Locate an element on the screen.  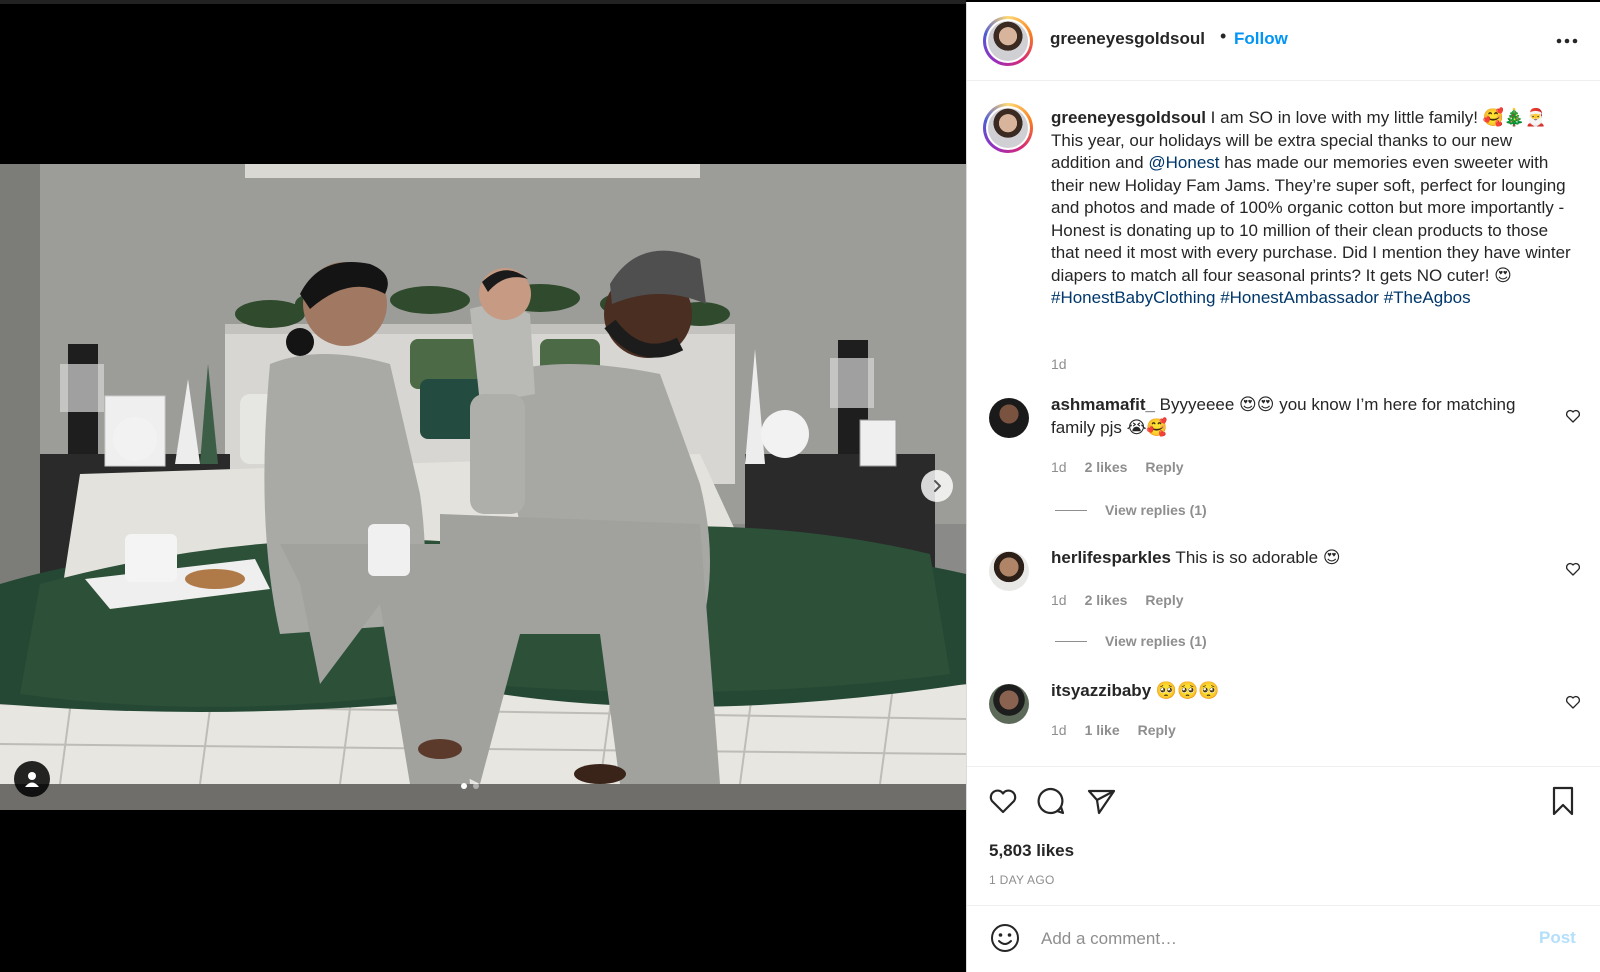
user-tag-button is located at coordinates (32, 779).